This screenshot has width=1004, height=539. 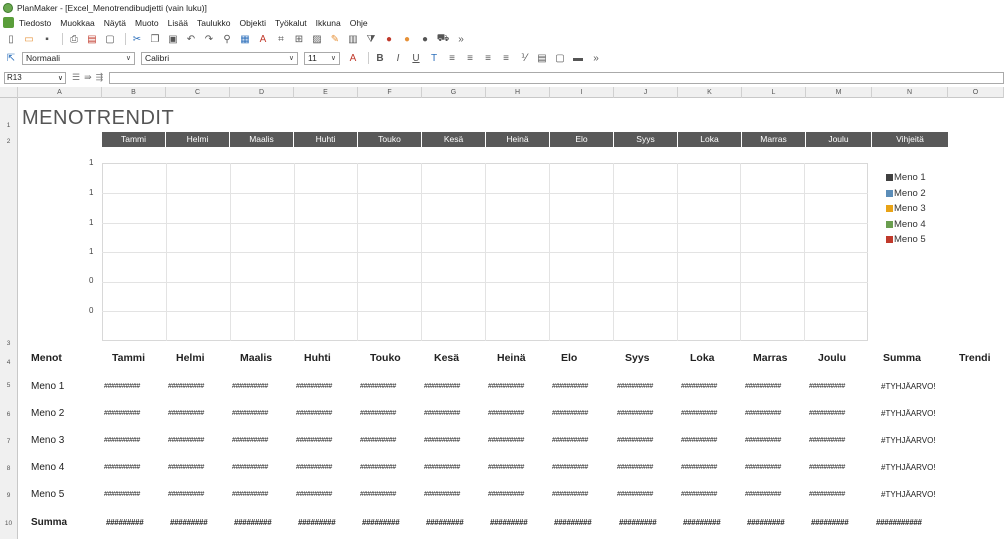 What do you see at coordinates (461, 39) in the screenshot?
I see `more-tools-icon: »` at bounding box center [461, 39].